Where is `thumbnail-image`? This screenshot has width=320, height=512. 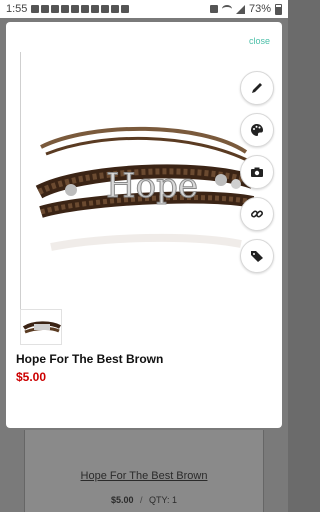 thumbnail-image is located at coordinates (41, 327).